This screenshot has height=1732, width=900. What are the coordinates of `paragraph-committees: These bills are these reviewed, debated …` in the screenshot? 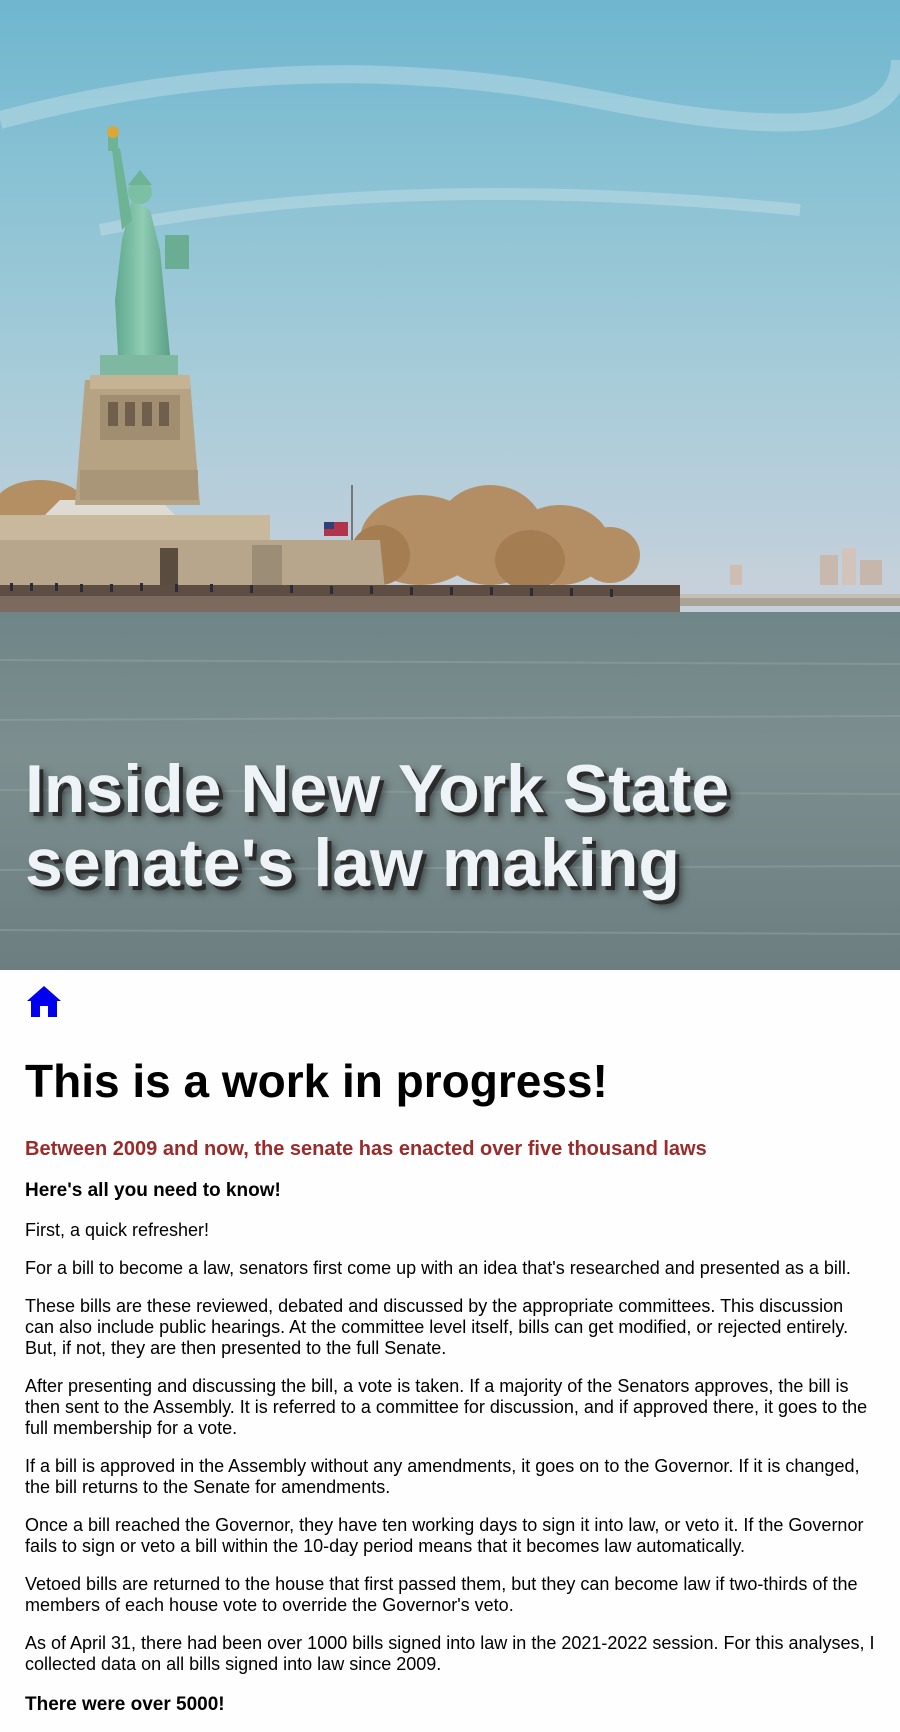 It's located at (437, 1327).